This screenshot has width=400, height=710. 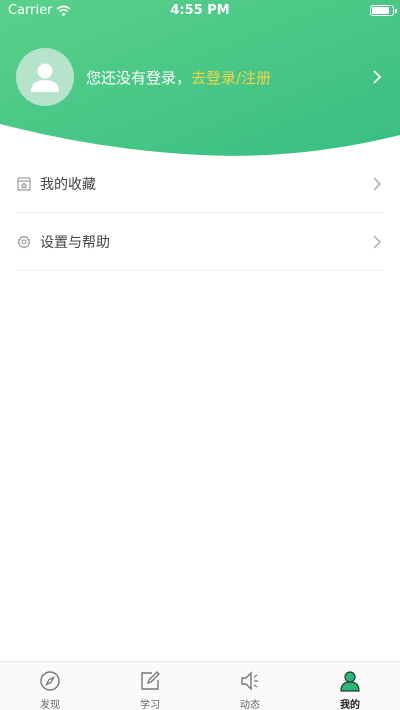 What do you see at coordinates (24, 242) in the screenshot?
I see `gear-icon` at bounding box center [24, 242].